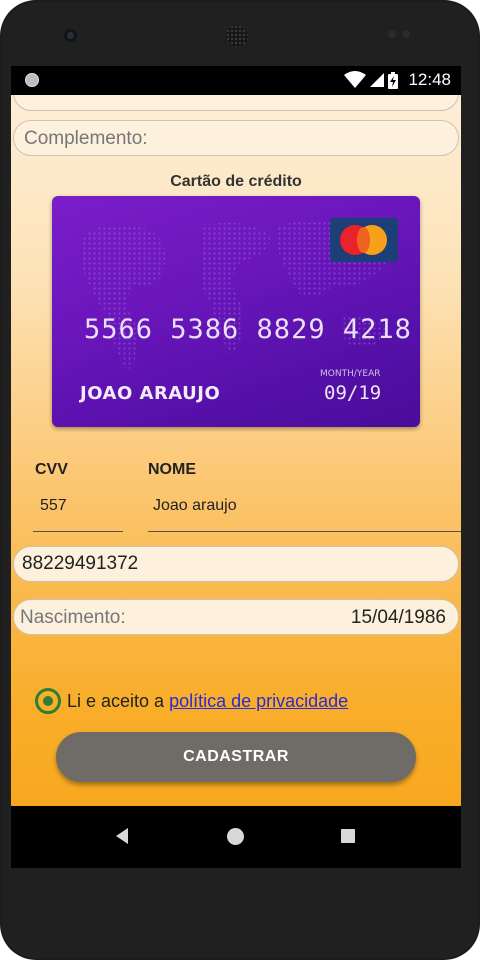  I want to click on status-icons: 12:48, so click(397, 80).